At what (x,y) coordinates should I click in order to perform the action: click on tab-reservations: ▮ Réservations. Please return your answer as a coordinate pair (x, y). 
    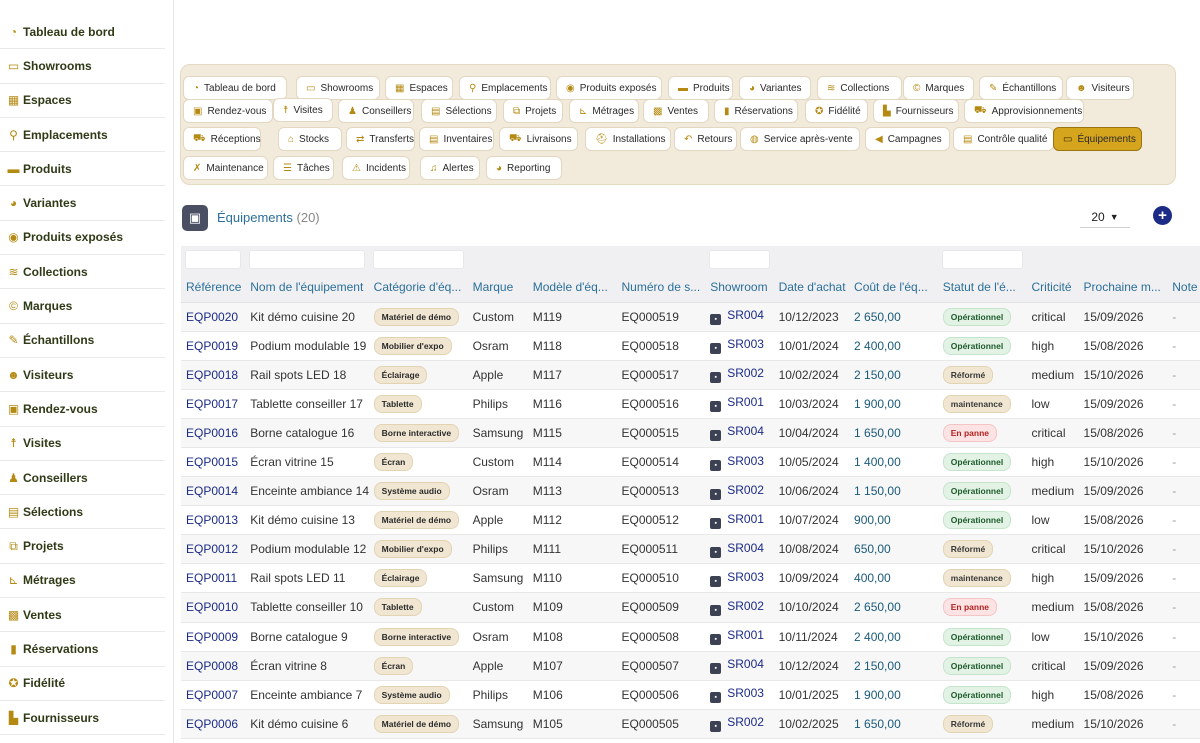
    Looking at the image, I should click on (756, 111).